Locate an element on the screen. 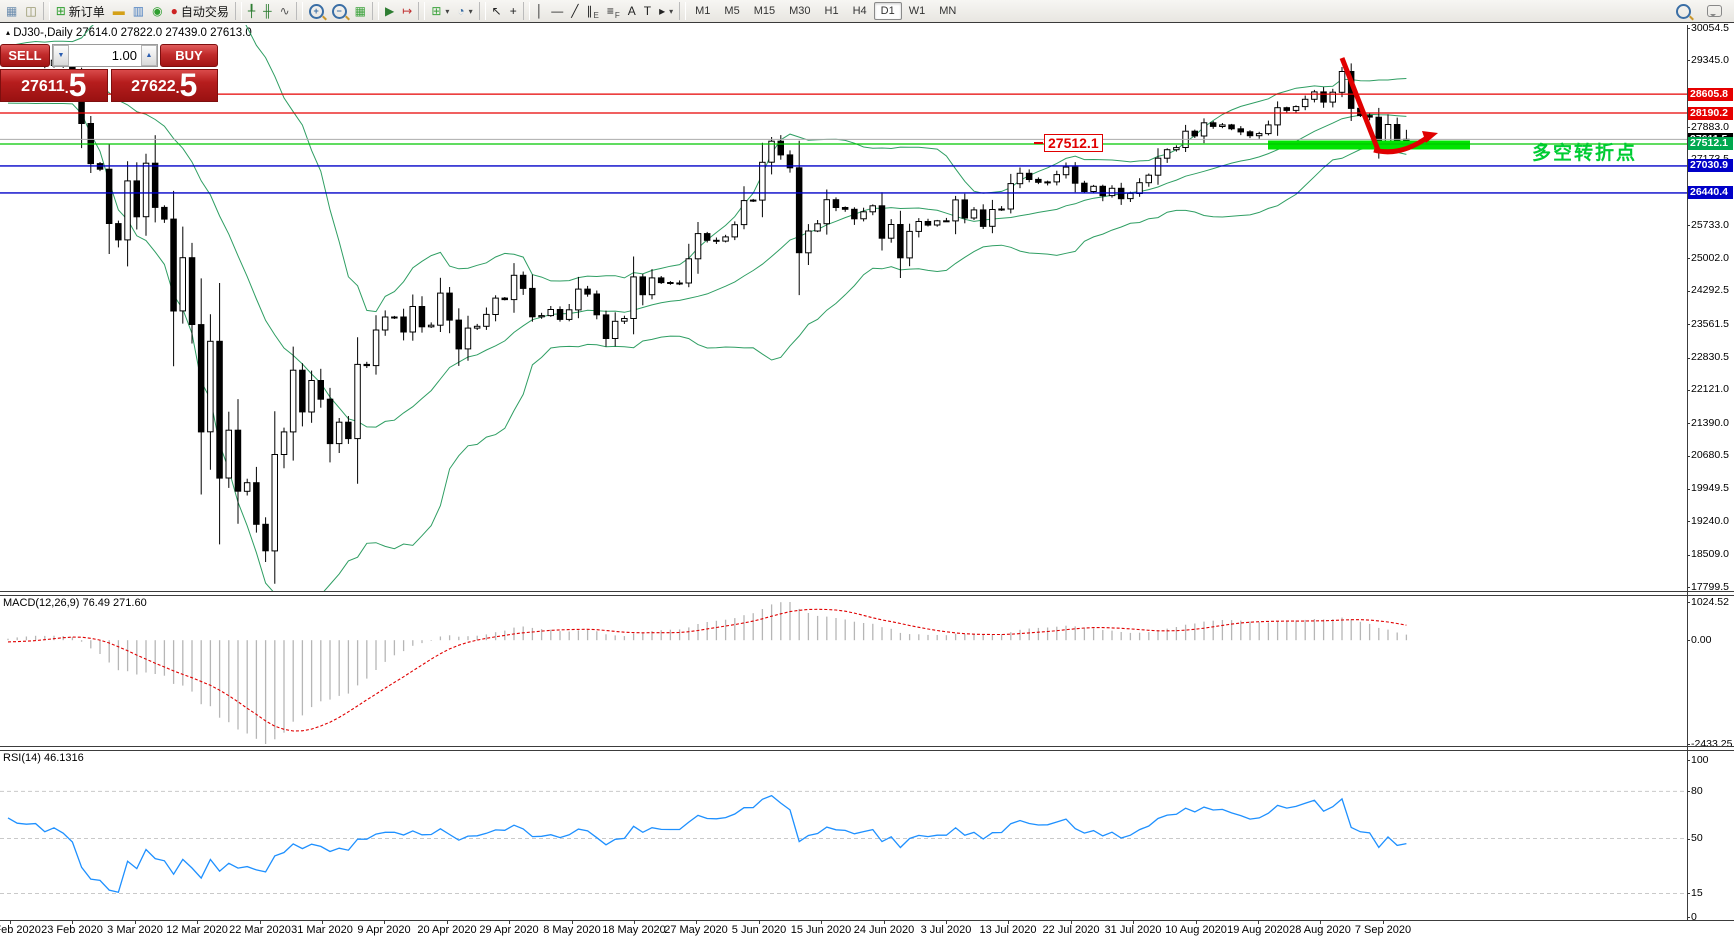 This screenshot has width=1734, height=942. date-label: 29 Apr 2020 is located at coordinates (509, 930).